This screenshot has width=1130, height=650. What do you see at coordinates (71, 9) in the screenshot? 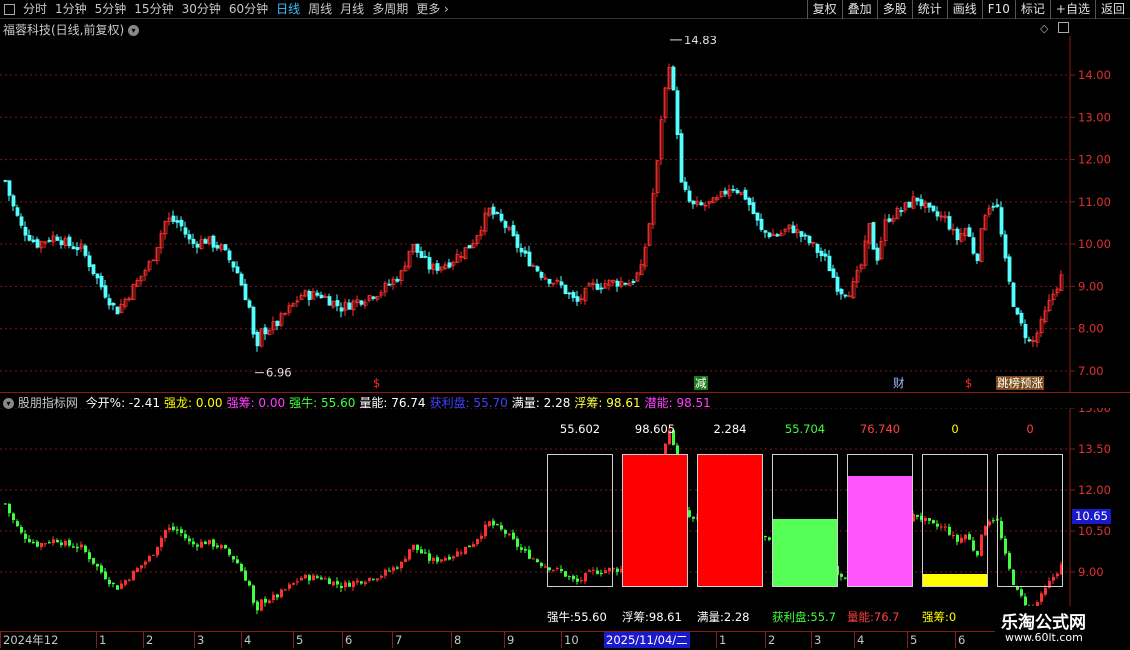
I see `period-tab: 1分钟` at bounding box center [71, 9].